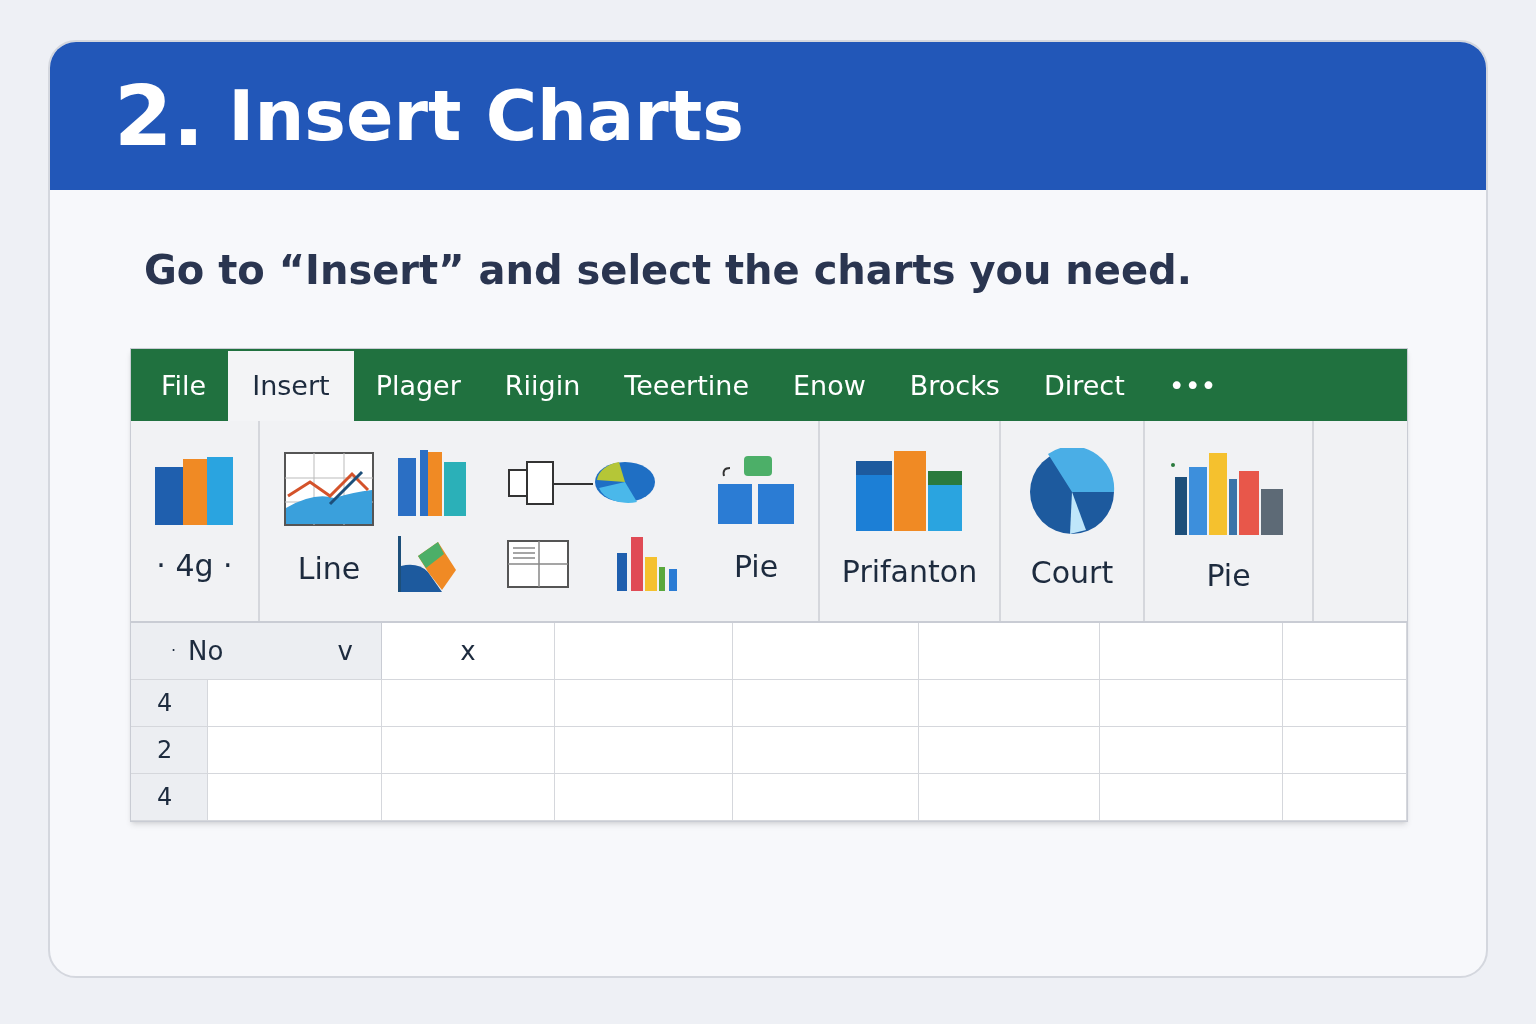 This screenshot has height=1024, width=1536. I want to click on pie-chart-button: Pie, so click(756, 521).